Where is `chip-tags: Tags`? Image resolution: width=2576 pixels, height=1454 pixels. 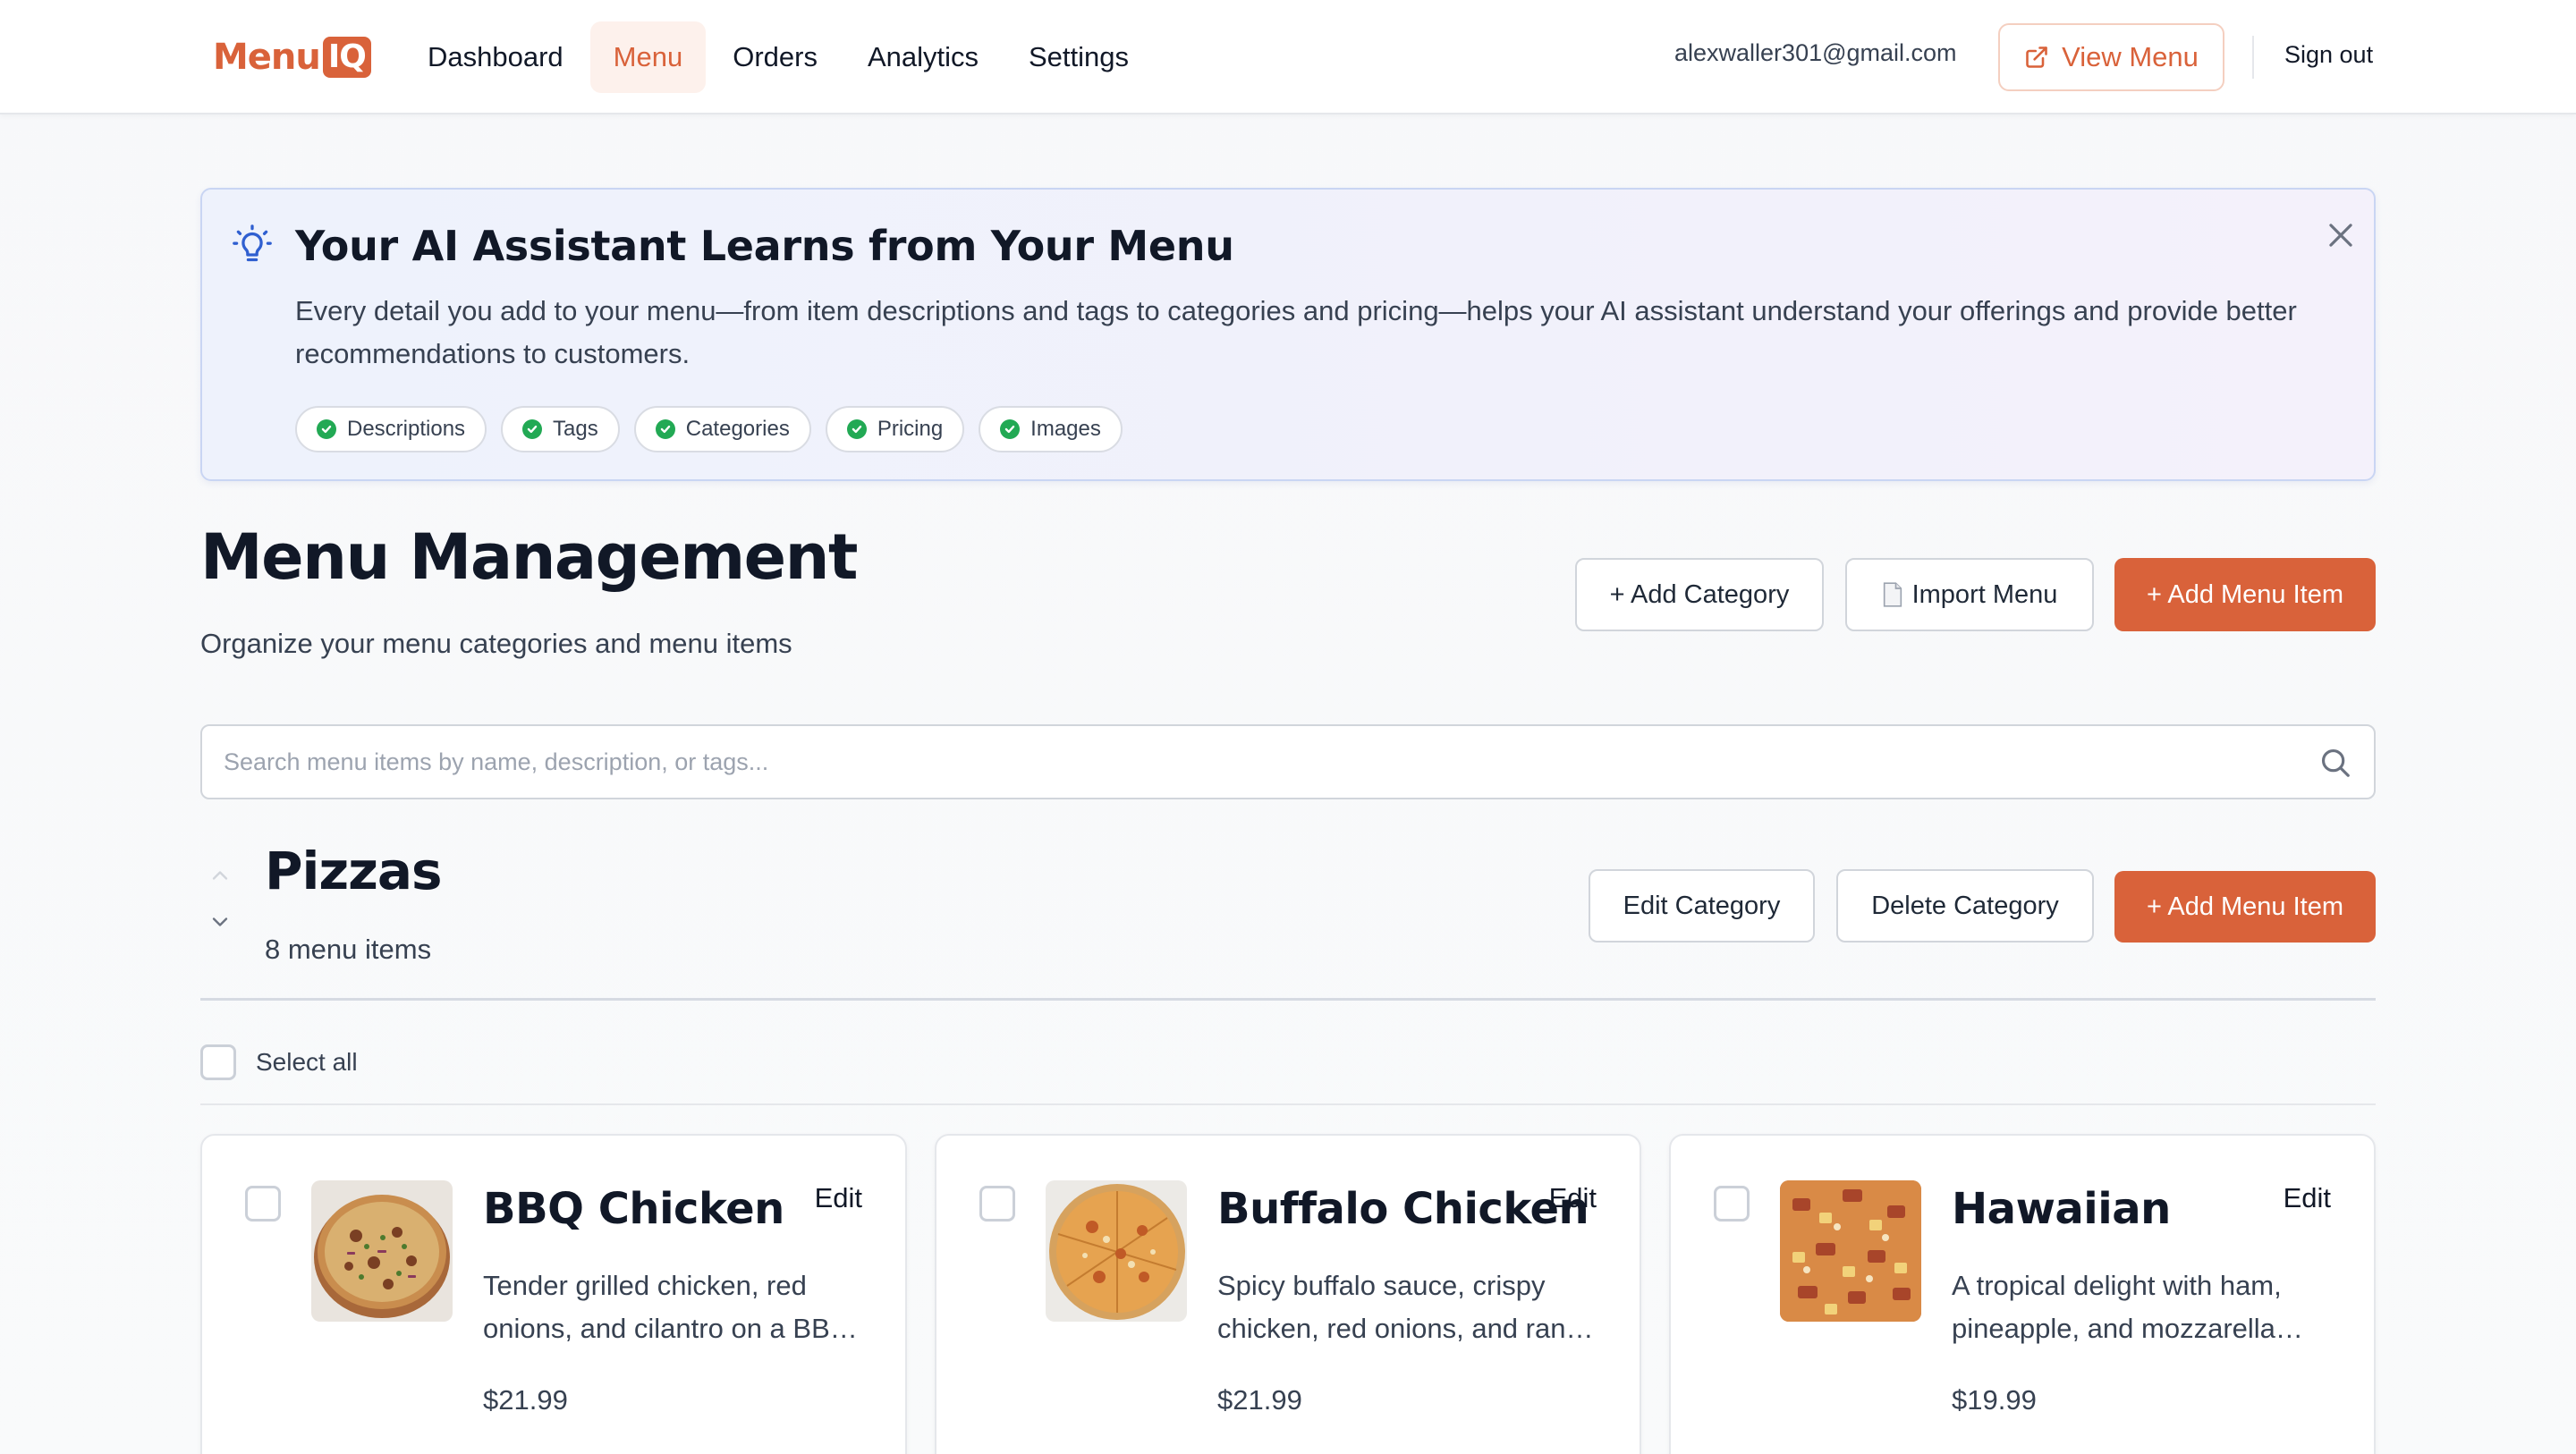 chip-tags: Tags is located at coordinates (560, 429).